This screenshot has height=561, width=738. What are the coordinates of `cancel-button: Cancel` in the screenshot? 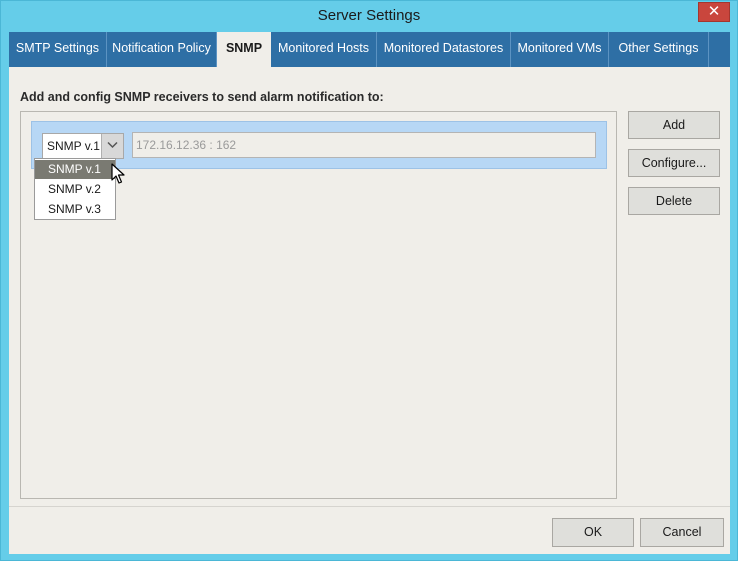 It's located at (682, 532).